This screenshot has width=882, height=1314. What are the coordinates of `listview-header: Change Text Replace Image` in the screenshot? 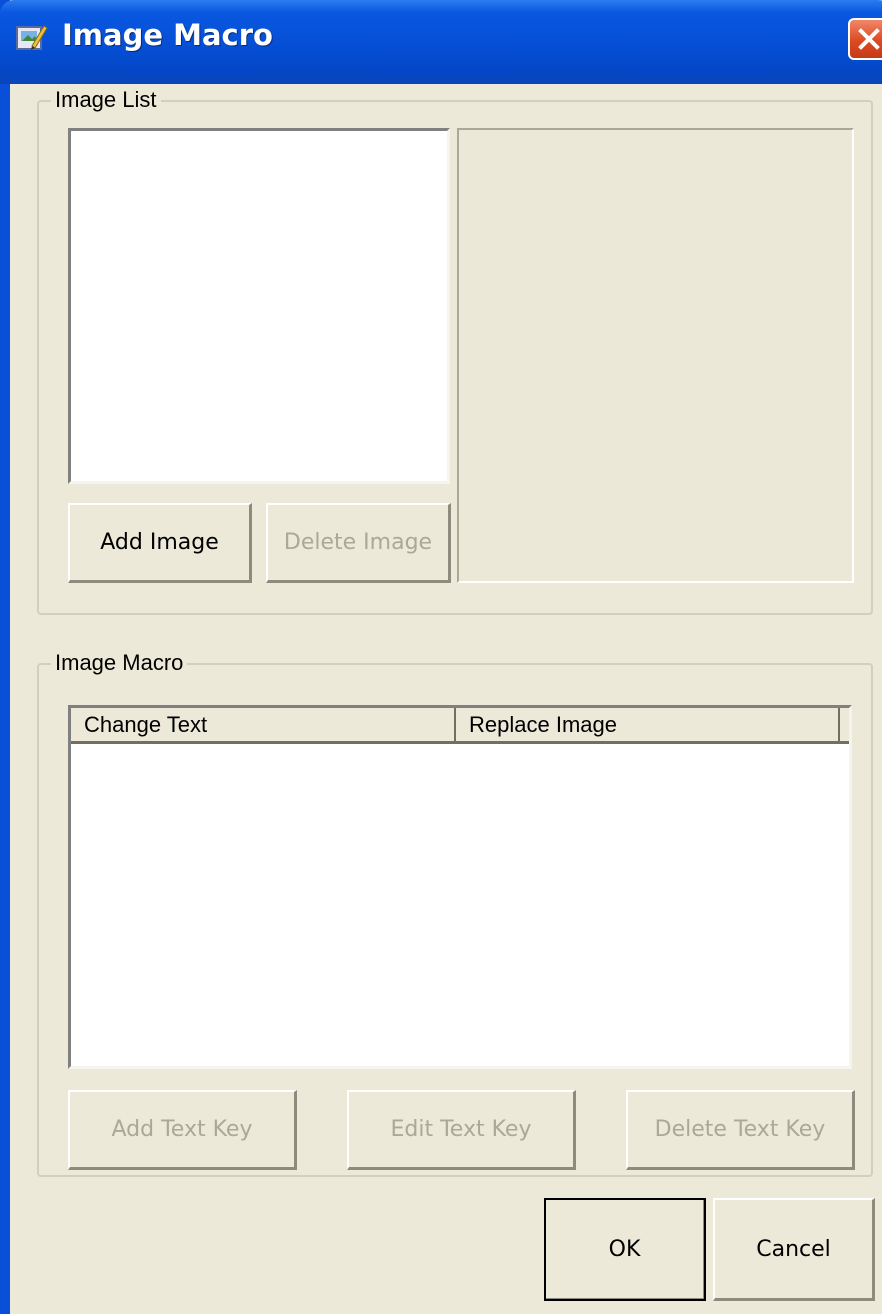 It's located at (460, 726).